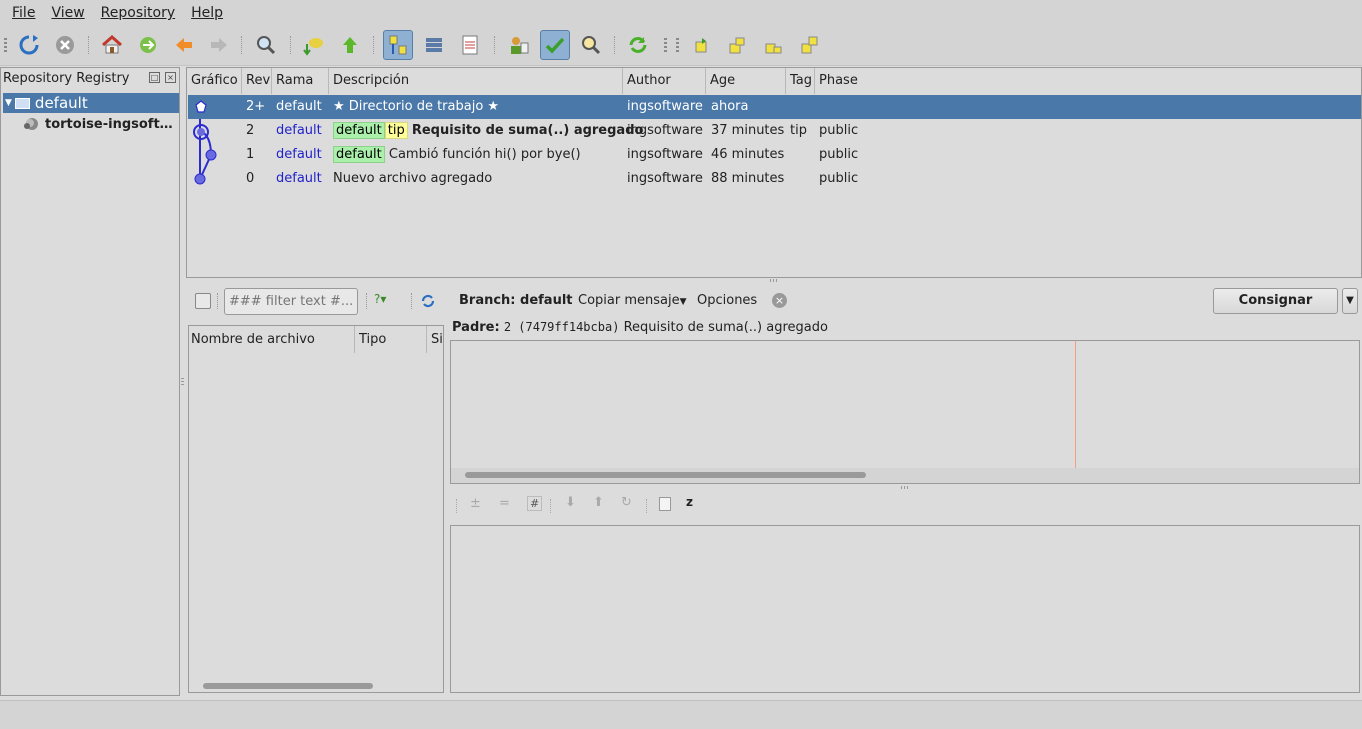  What do you see at coordinates (314, 45) in the screenshot?
I see `pull-button` at bounding box center [314, 45].